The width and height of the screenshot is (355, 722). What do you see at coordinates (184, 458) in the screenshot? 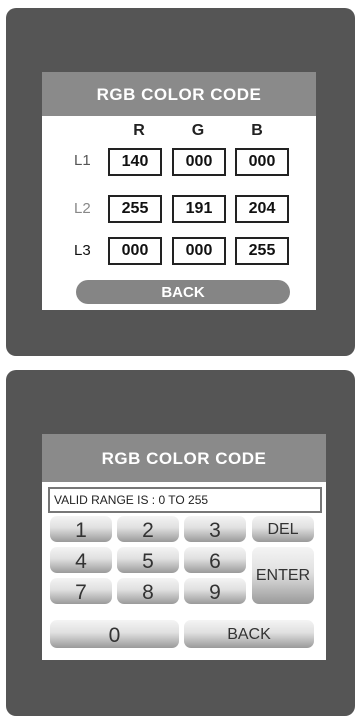
I see `keypad-screen-title: RGB COLOR CODE` at bounding box center [184, 458].